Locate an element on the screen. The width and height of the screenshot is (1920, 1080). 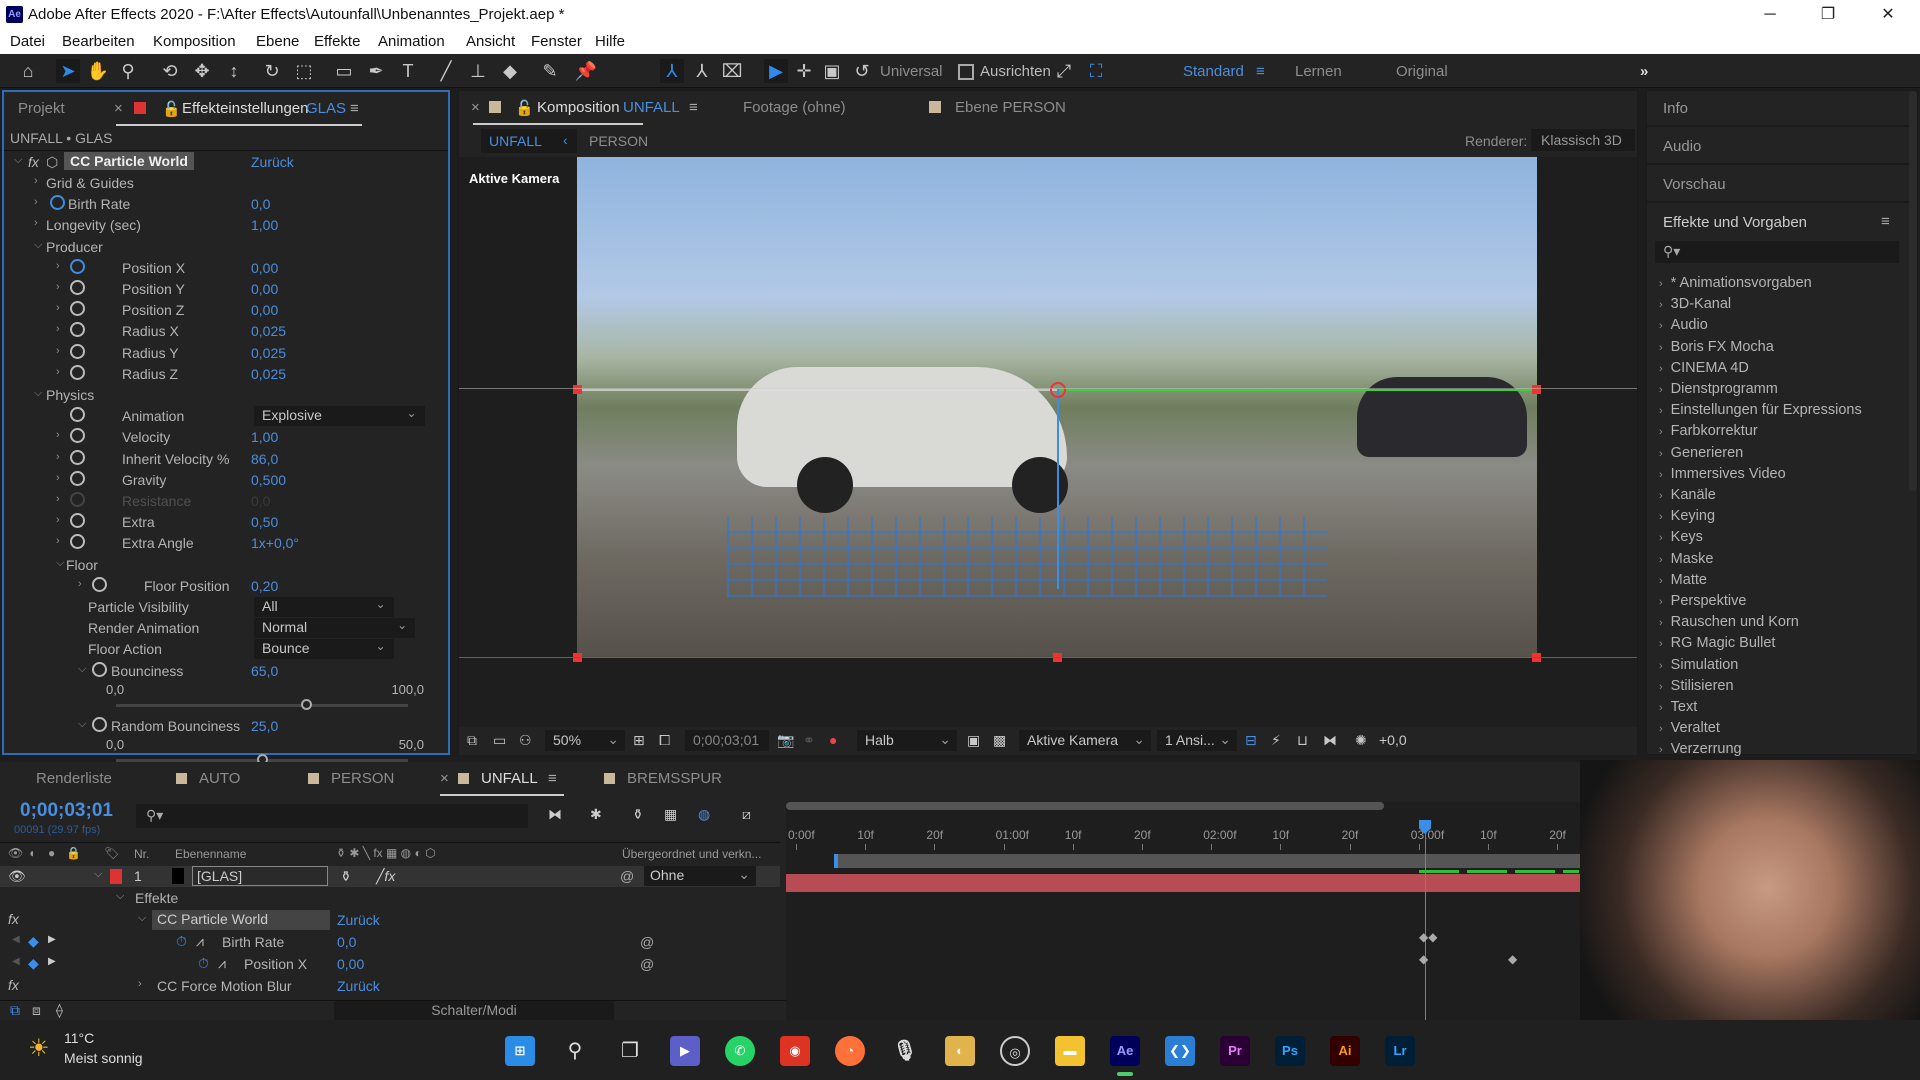
effect-property-row: ⌵ Bounciness 65,0 is located at coordinates (224, 671).